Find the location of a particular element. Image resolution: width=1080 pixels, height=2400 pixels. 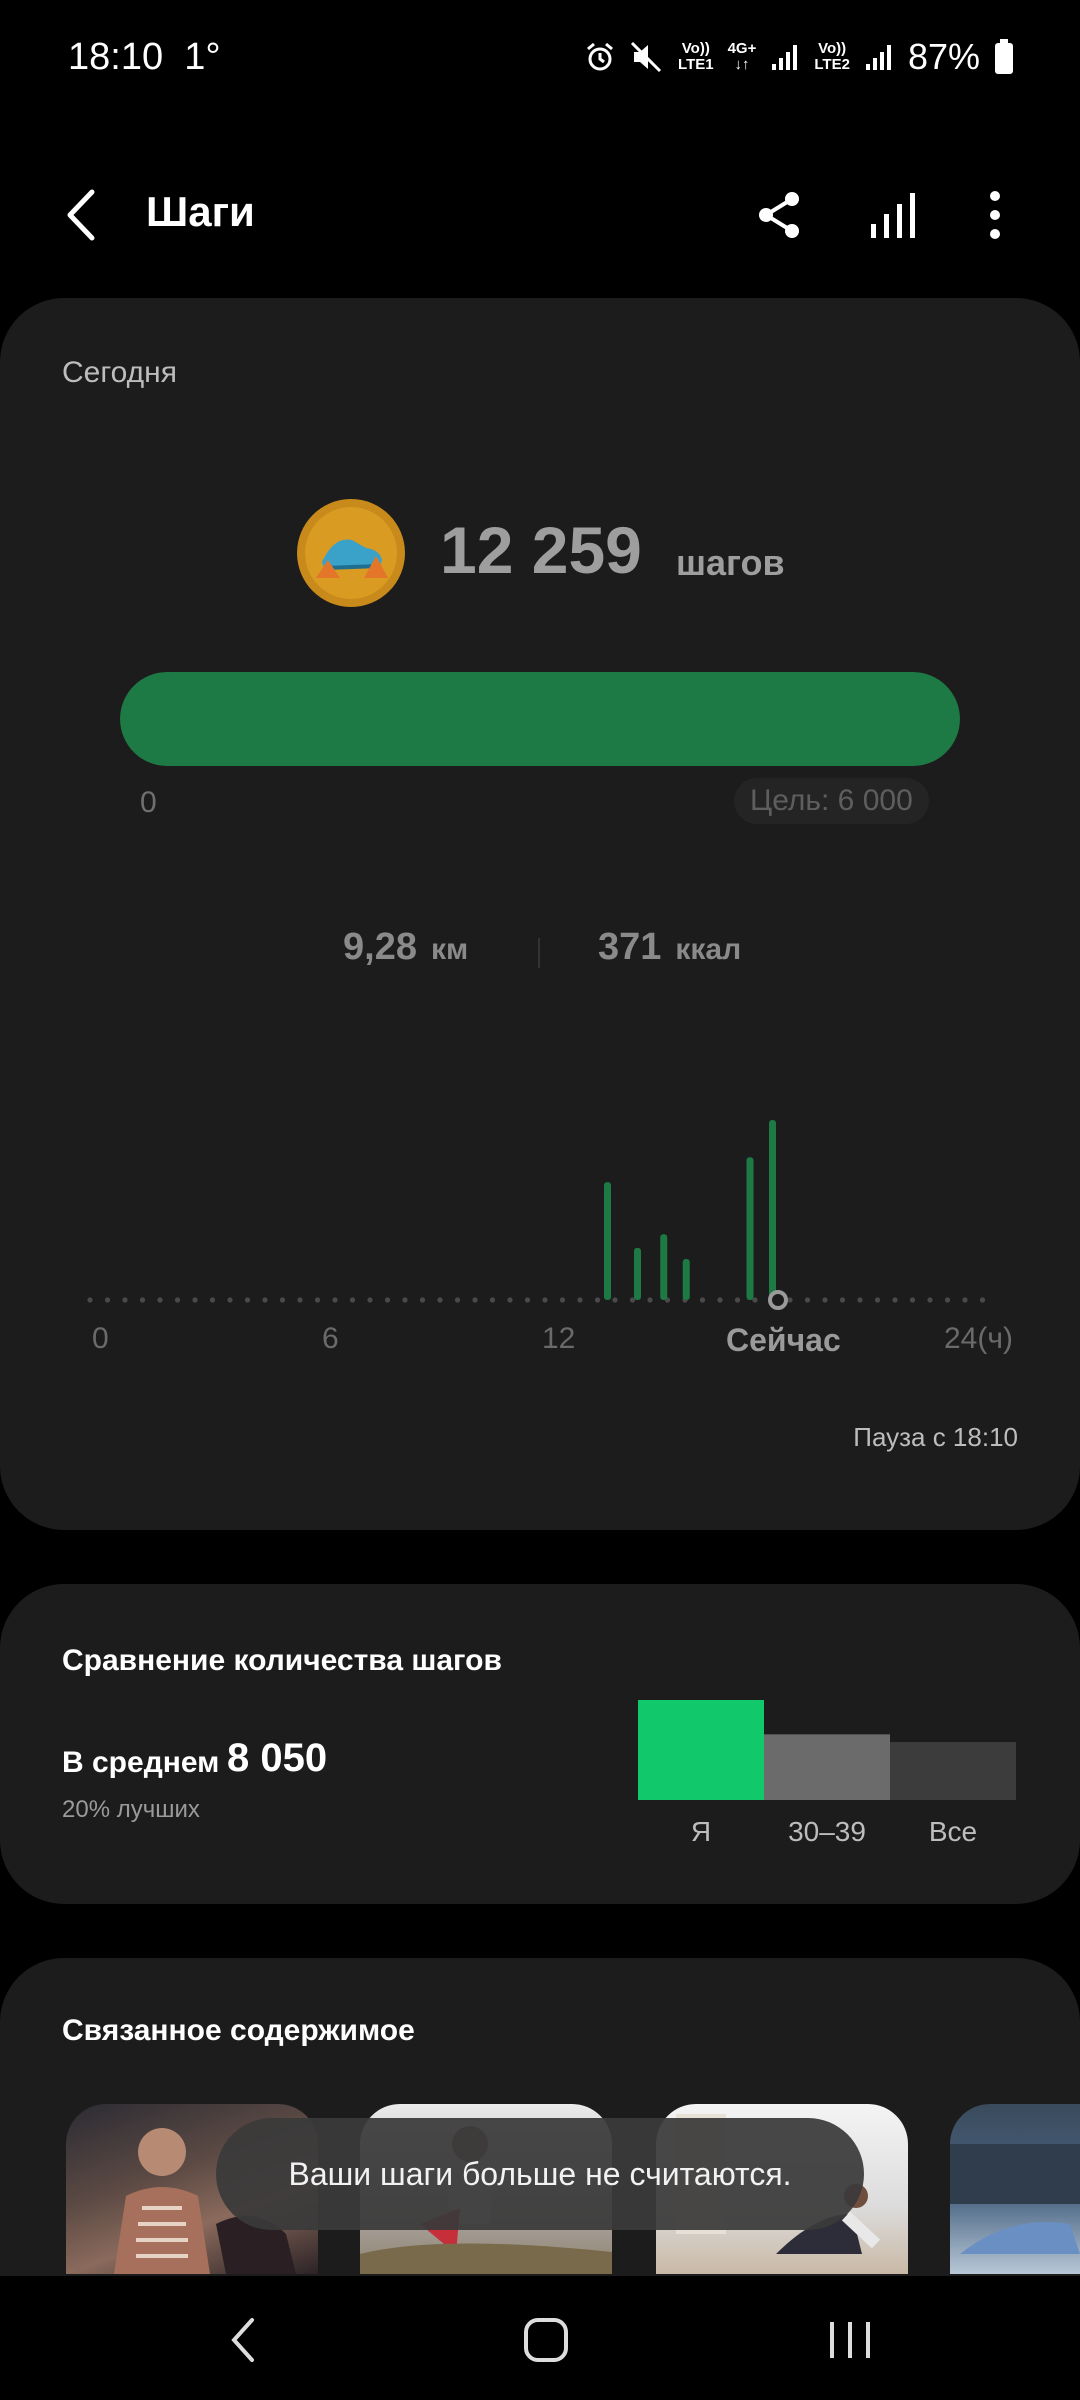

sim1-tag: Vo)) LTE1 is located at coordinates (696, 56).